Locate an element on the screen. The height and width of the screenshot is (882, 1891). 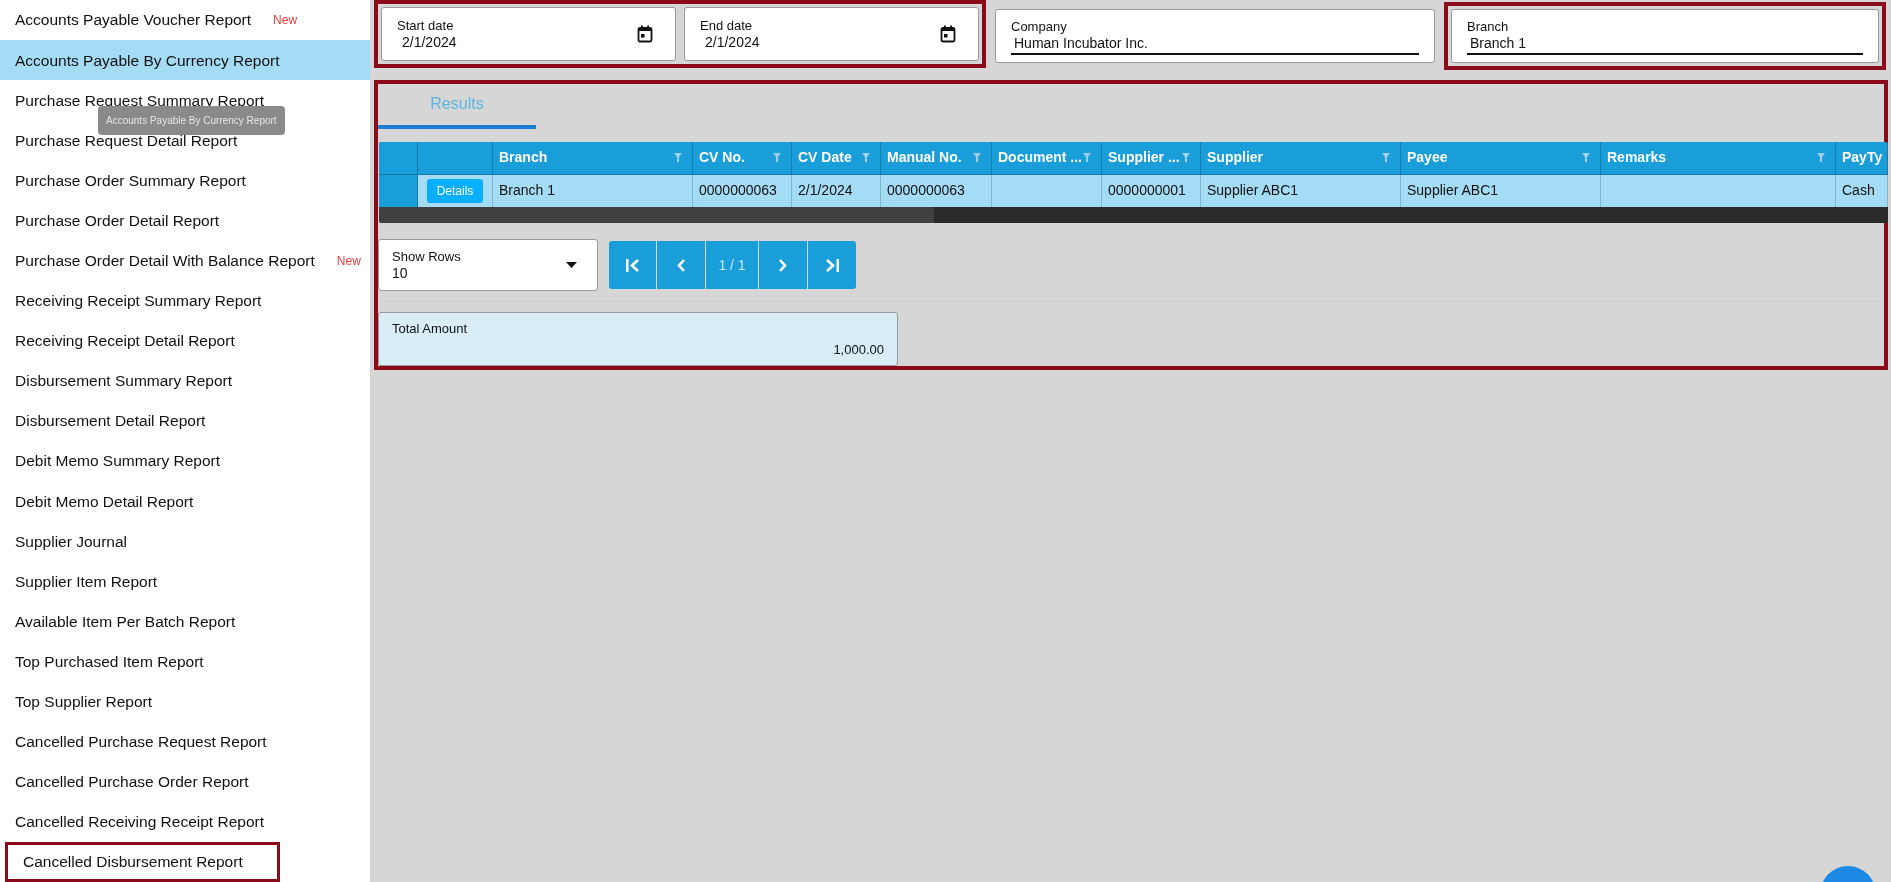
branch-field: Branch Branch 1 is located at coordinates (1665, 36).